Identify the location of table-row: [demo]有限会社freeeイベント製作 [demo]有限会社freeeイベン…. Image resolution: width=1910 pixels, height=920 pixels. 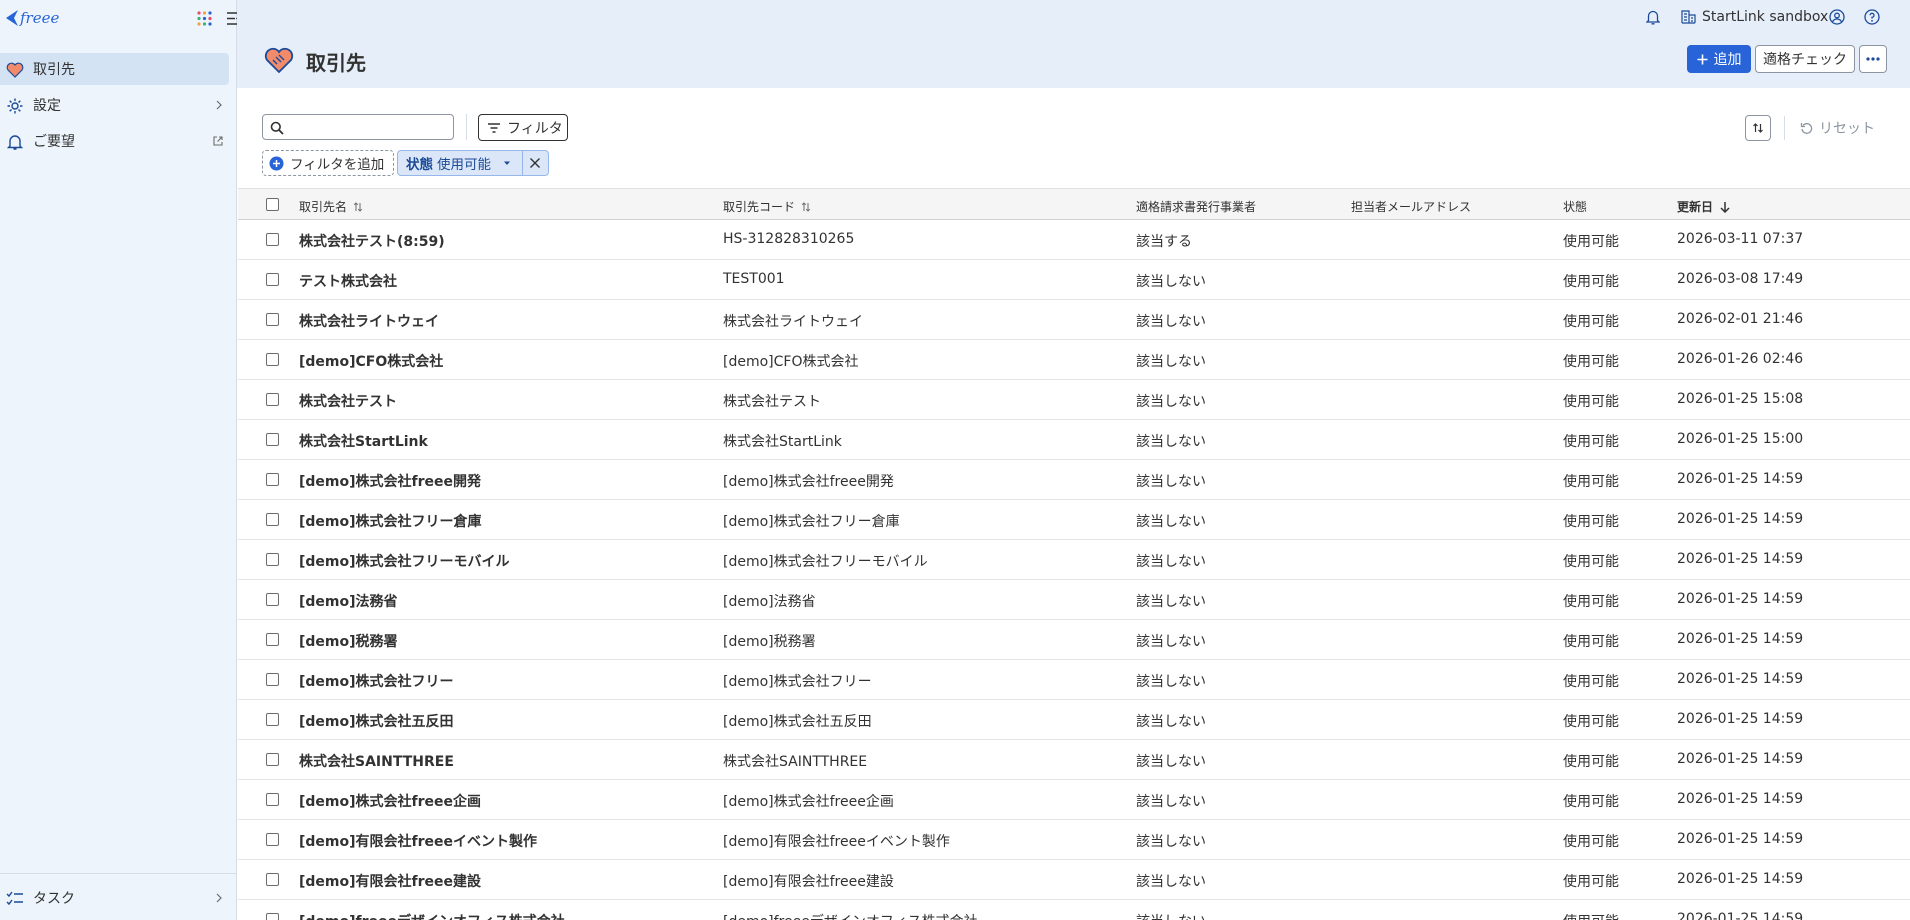
(1074, 840).